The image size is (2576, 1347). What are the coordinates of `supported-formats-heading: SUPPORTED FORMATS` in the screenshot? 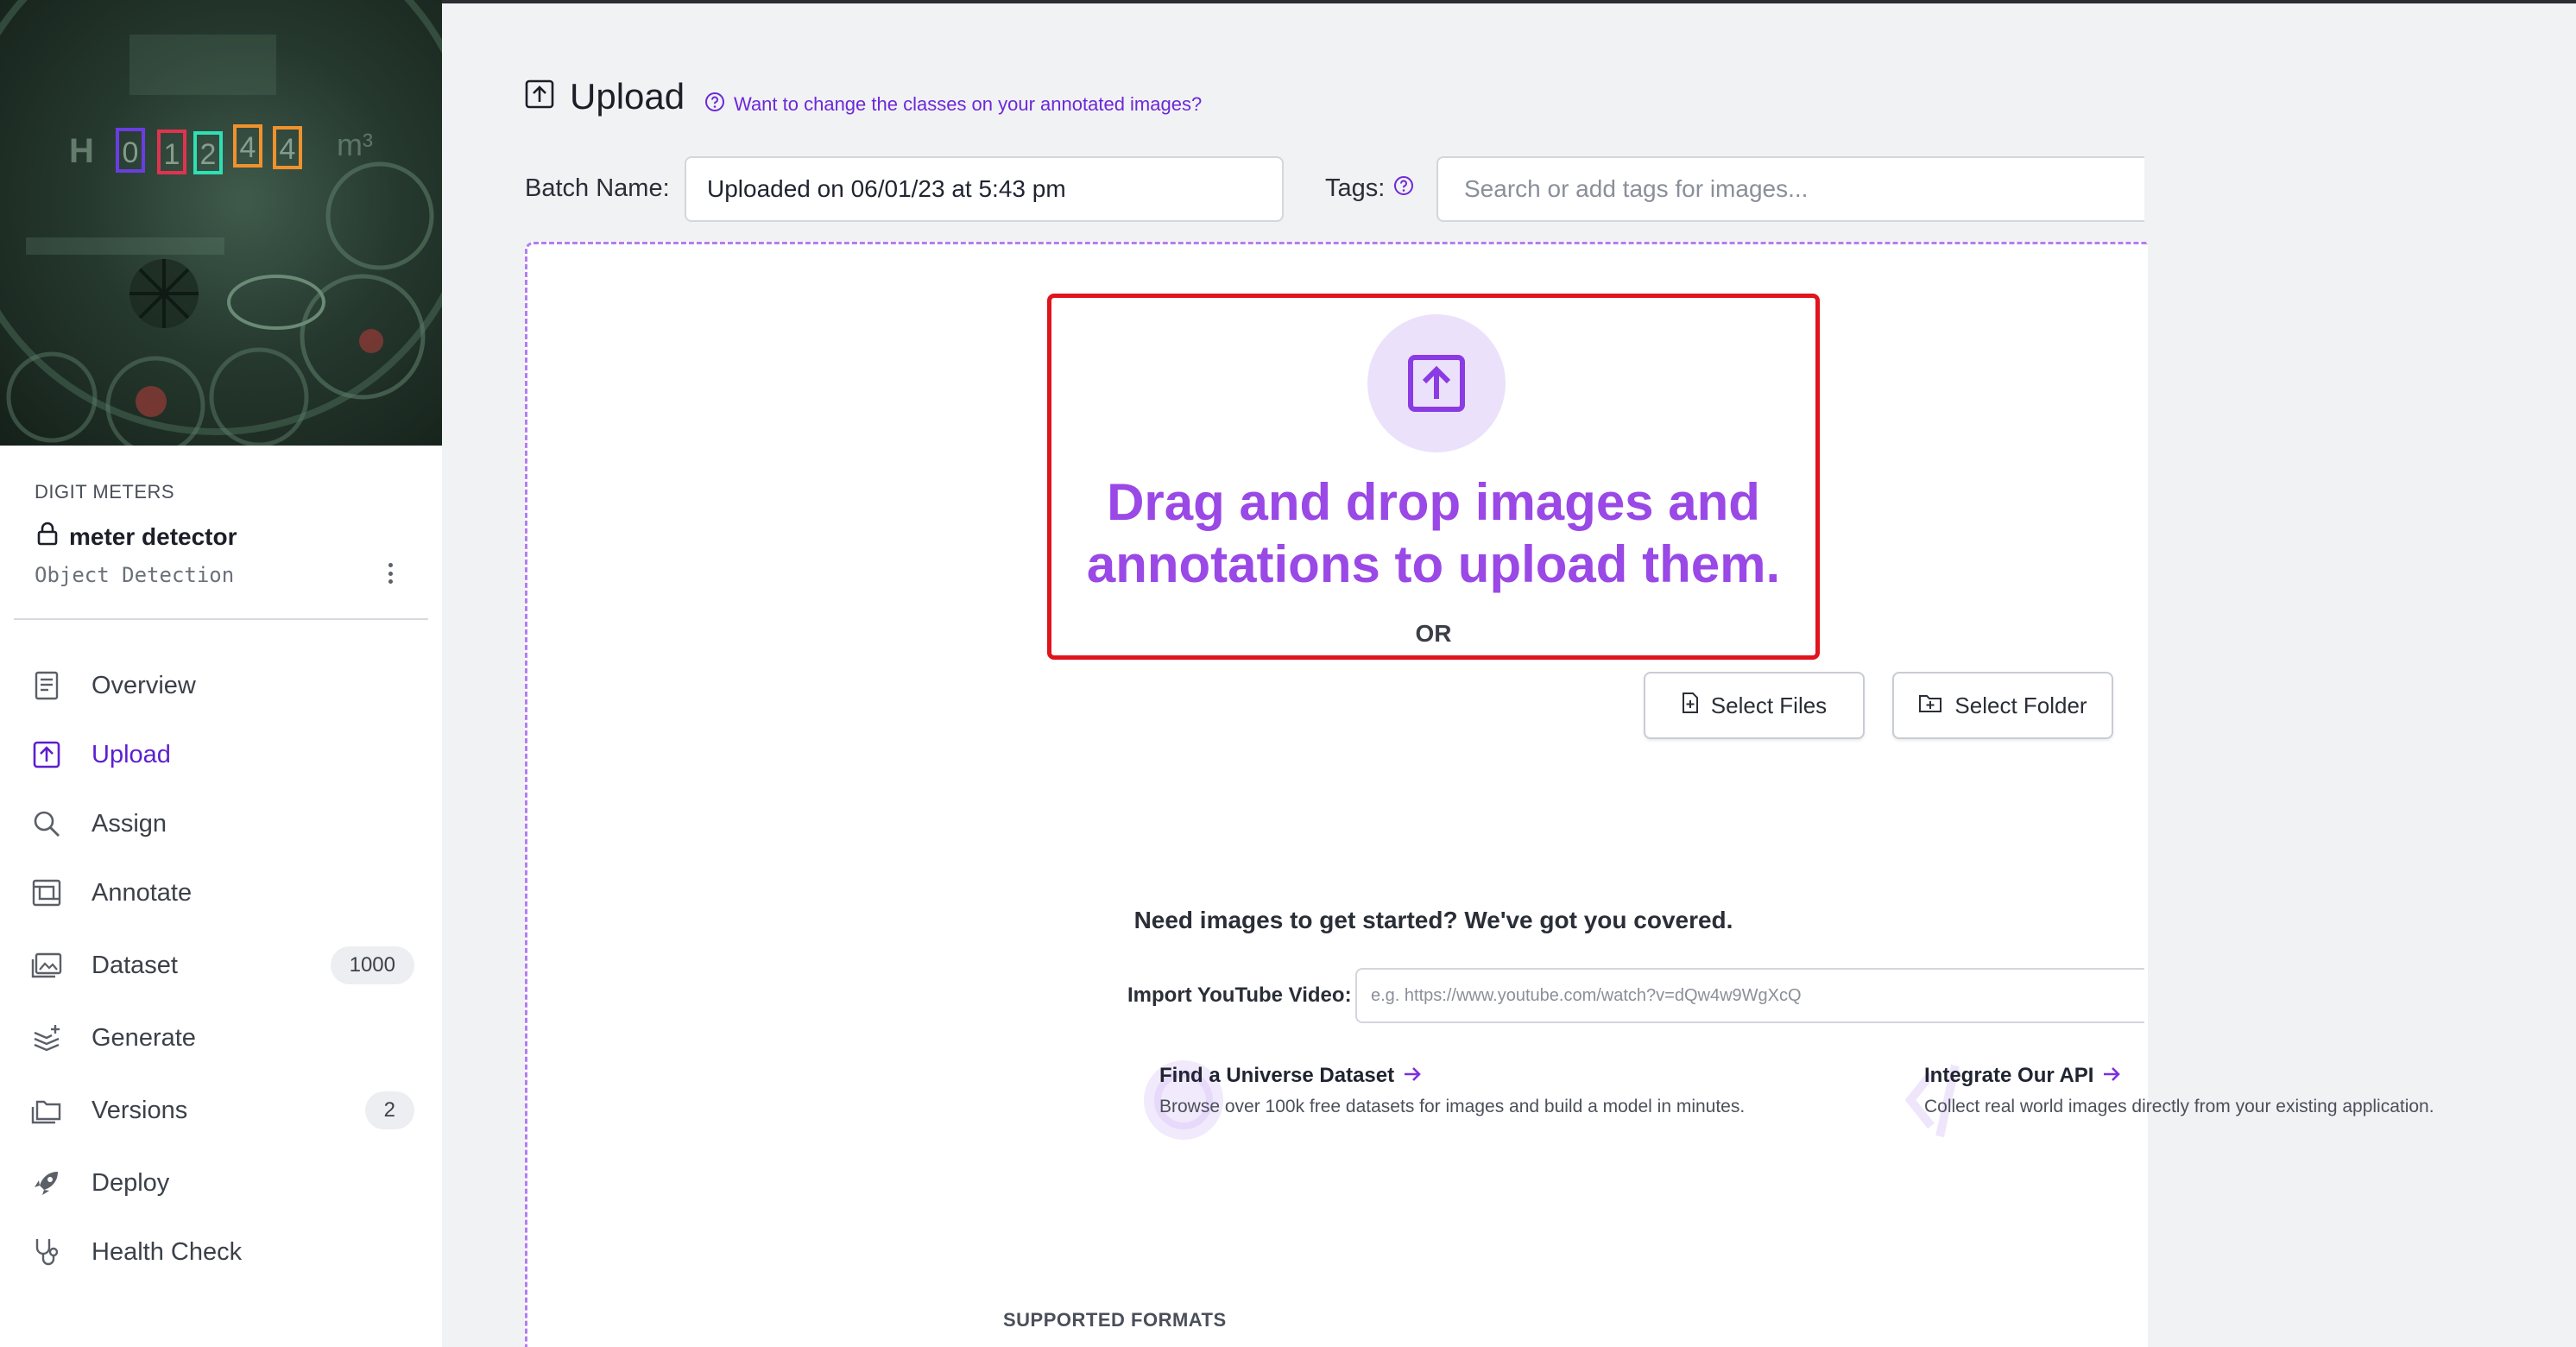 It's located at (1115, 1320).